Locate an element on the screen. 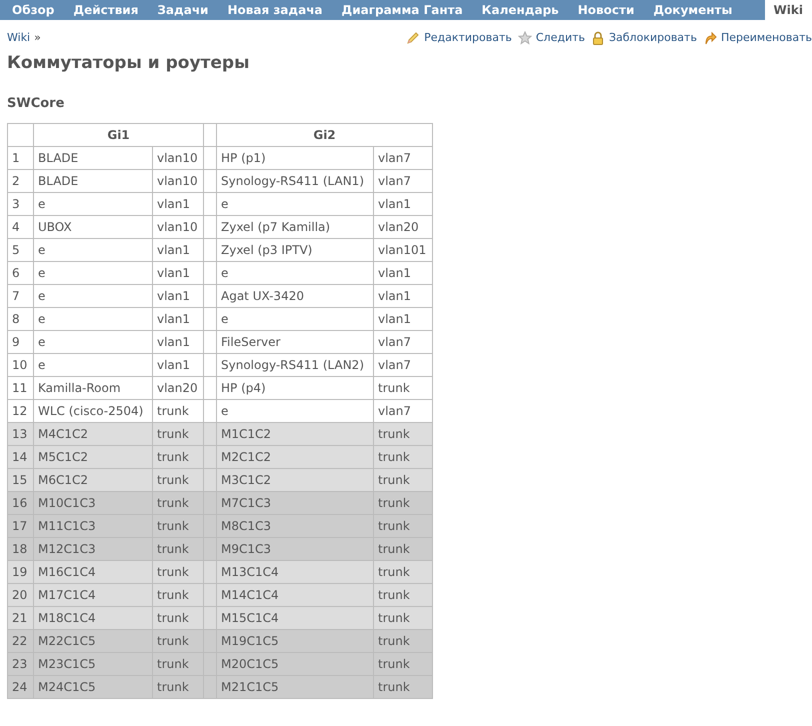  action-link: Редактировать is located at coordinates (468, 38).